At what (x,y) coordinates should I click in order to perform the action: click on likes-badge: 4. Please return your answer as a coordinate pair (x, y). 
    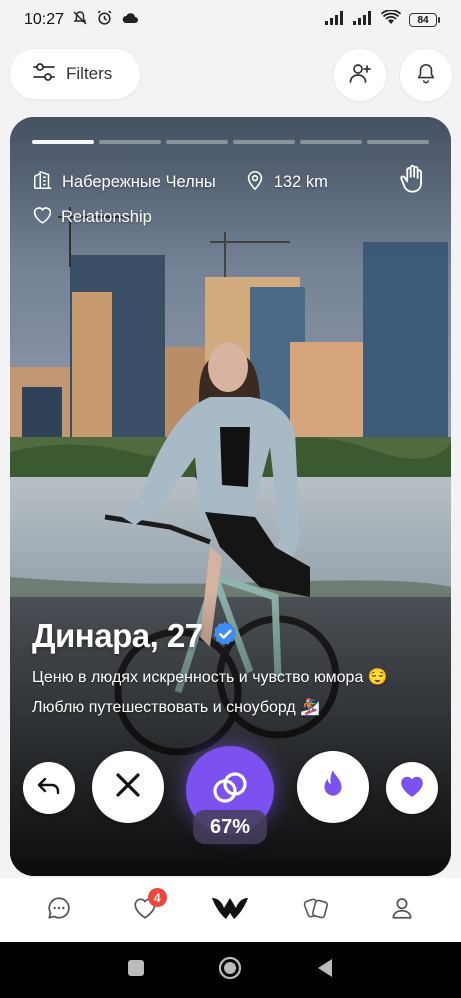
    Looking at the image, I should click on (157, 897).